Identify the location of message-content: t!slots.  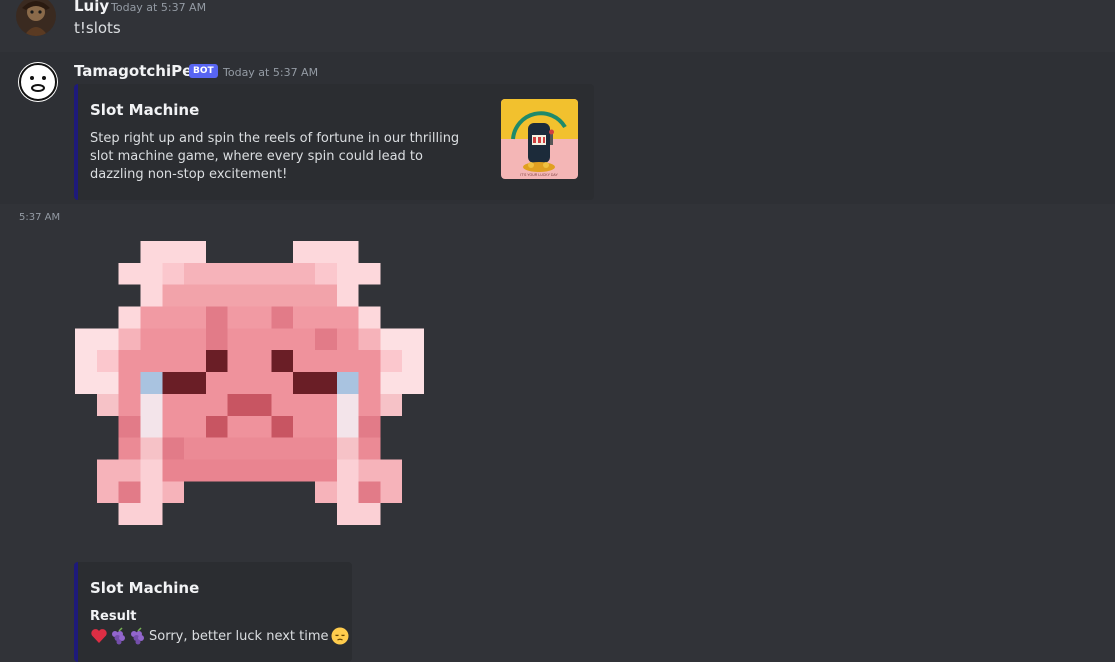
(97, 28).